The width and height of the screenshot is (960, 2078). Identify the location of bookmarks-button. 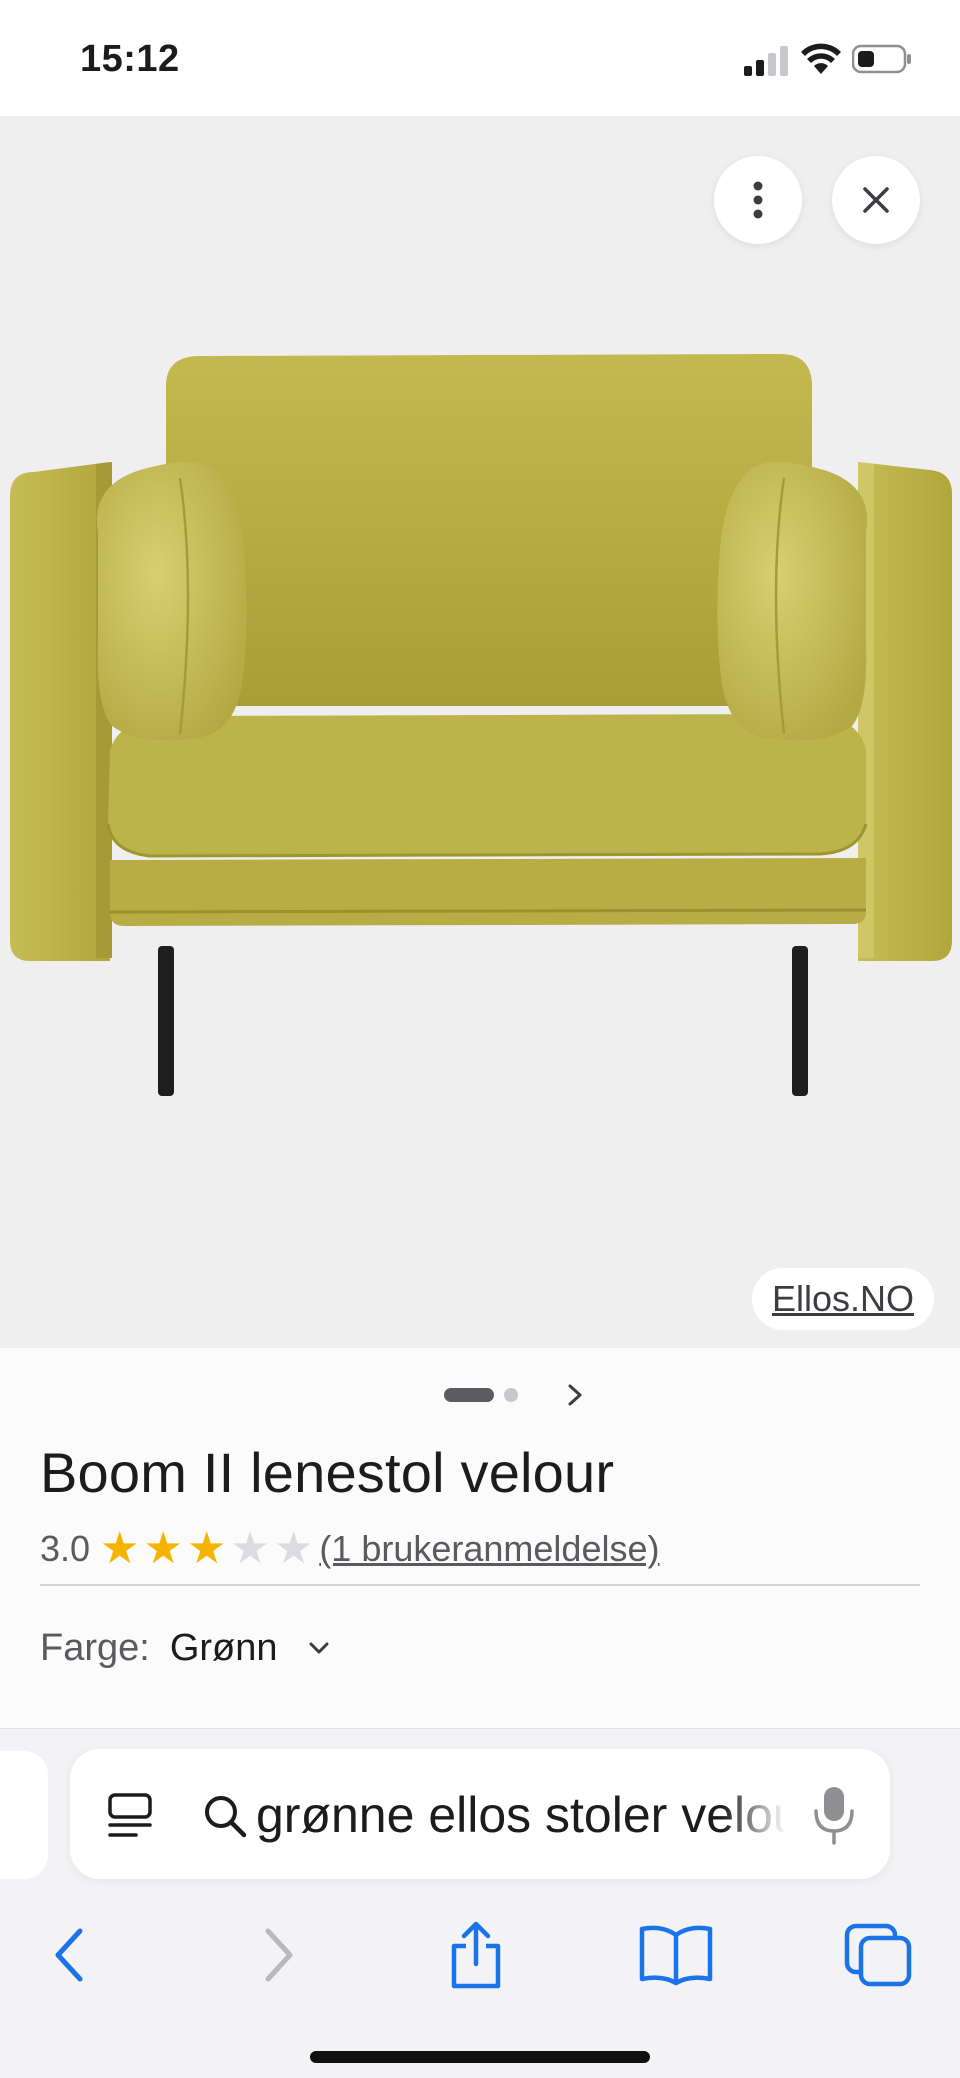
(676, 1955).